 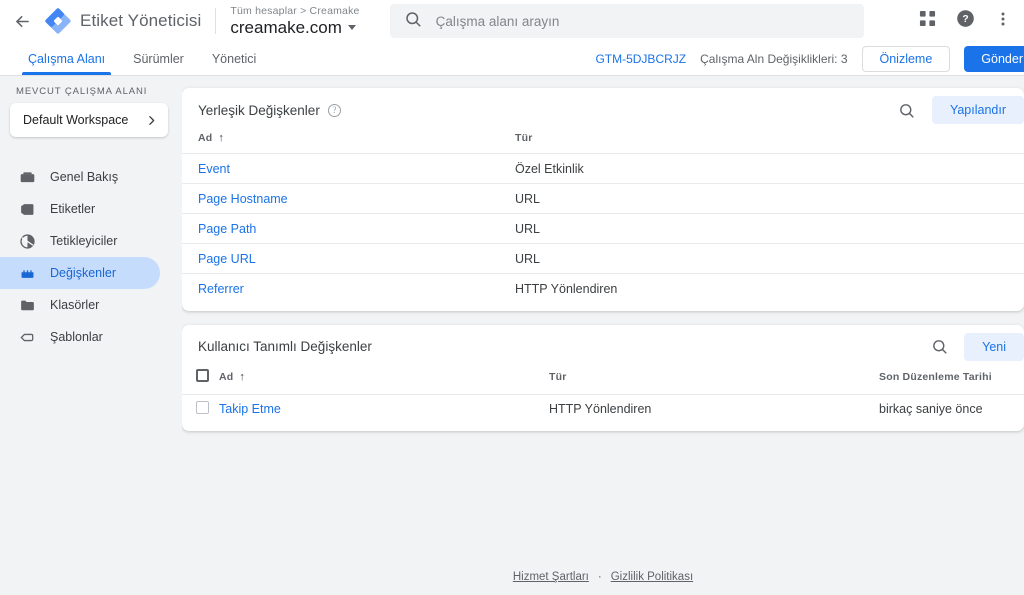 I want to click on workspace-name: Default Workspace, so click(x=76, y=120).